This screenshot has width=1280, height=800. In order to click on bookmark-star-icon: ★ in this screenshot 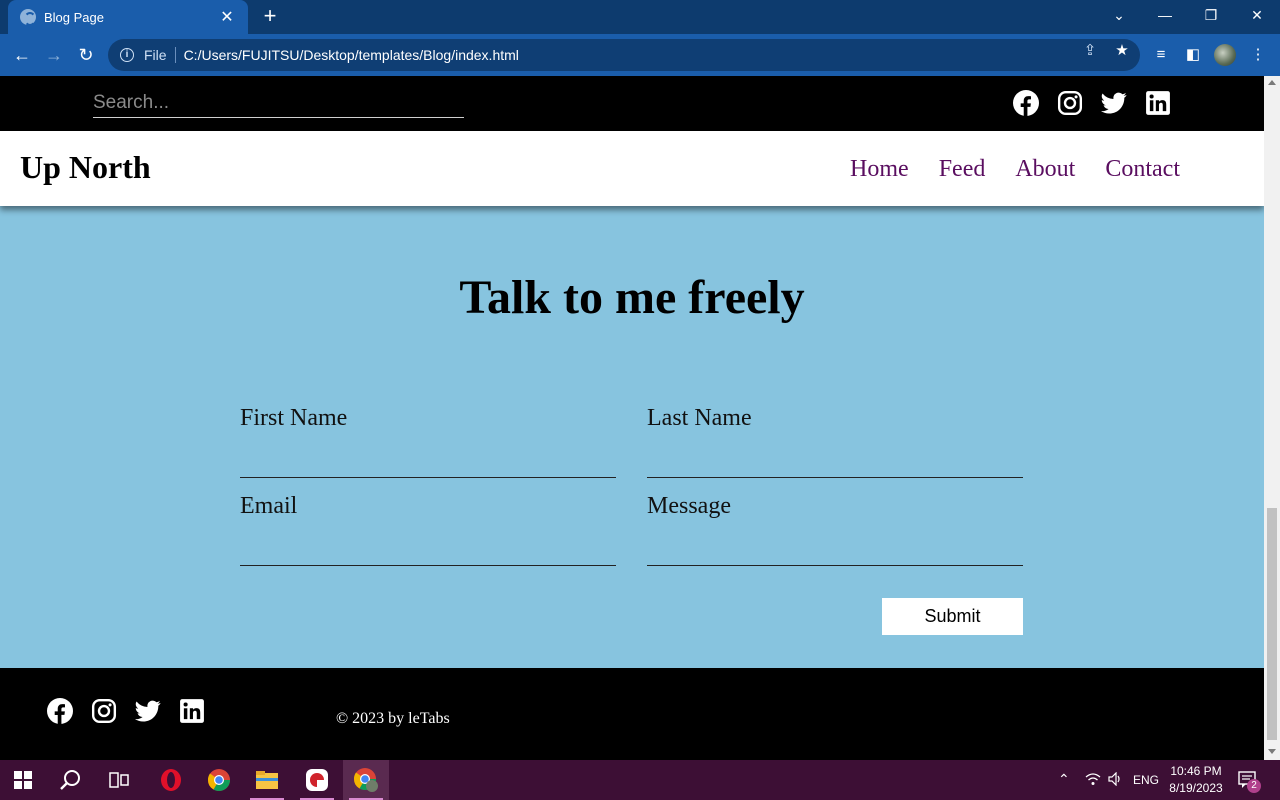, I will do `click(1122, 51)`.